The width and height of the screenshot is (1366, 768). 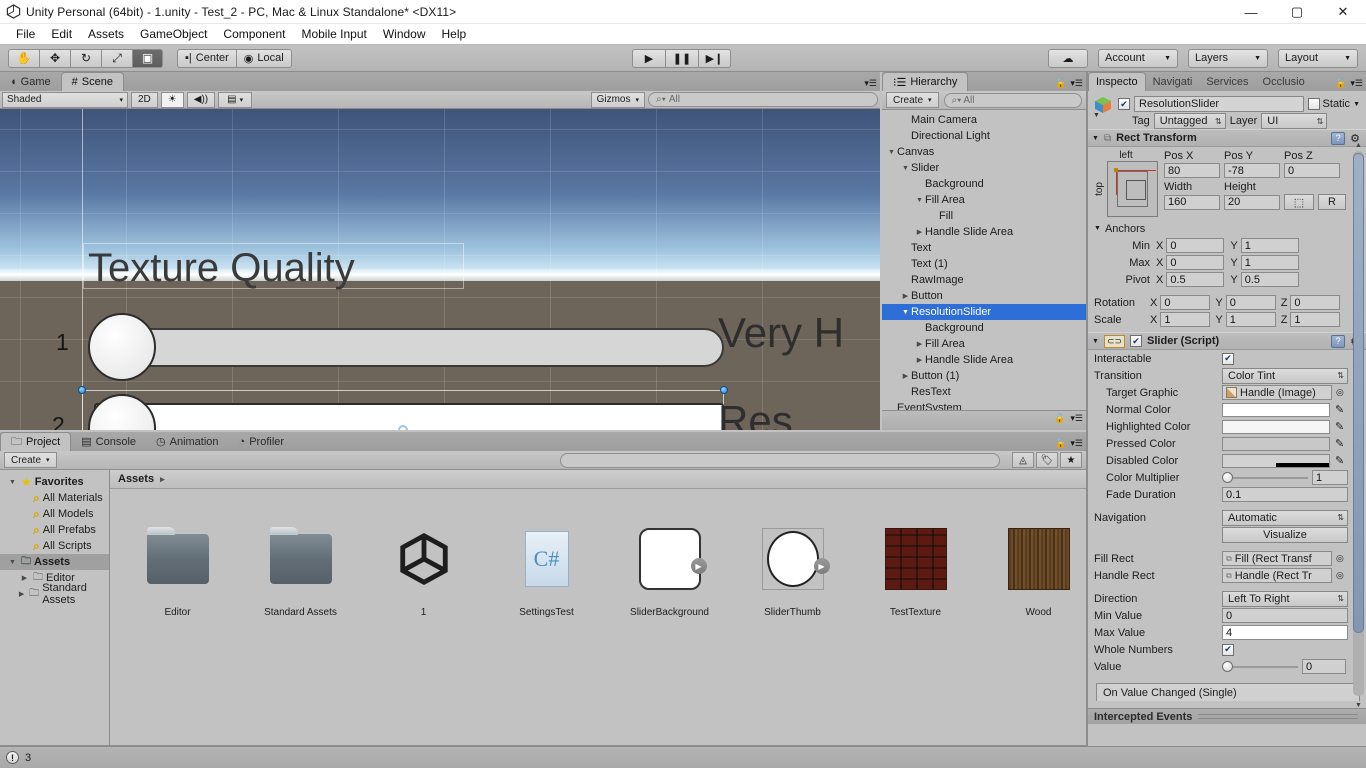 What do you see at coordinates (147, 58) in the screenshot?
I see `rect-tool-icon: ▣` at bounding box center [147, 58].